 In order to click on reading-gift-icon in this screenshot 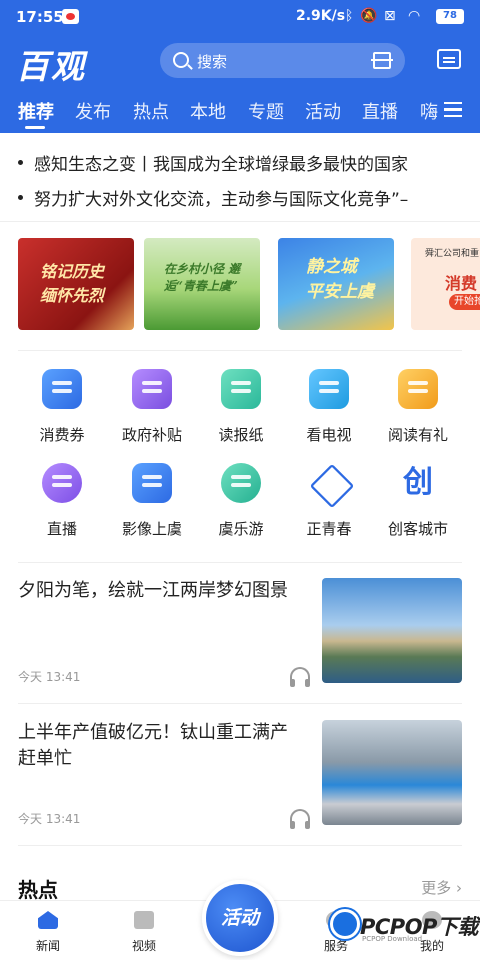, I will do `click(418, 389)`.